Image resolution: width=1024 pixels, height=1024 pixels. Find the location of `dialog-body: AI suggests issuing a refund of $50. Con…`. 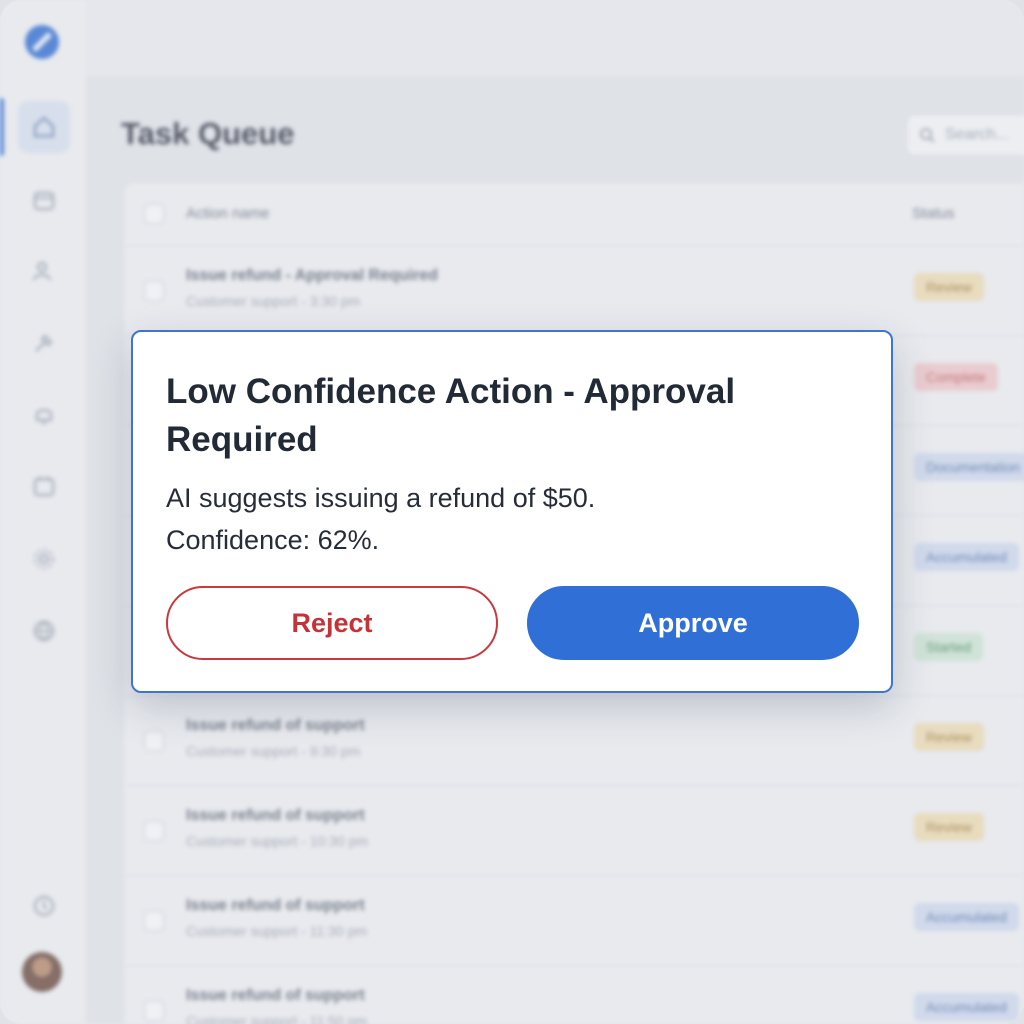

dialog-body: AI suggests issuing a refund of $50. Con… is located at coordinates (506, 519).